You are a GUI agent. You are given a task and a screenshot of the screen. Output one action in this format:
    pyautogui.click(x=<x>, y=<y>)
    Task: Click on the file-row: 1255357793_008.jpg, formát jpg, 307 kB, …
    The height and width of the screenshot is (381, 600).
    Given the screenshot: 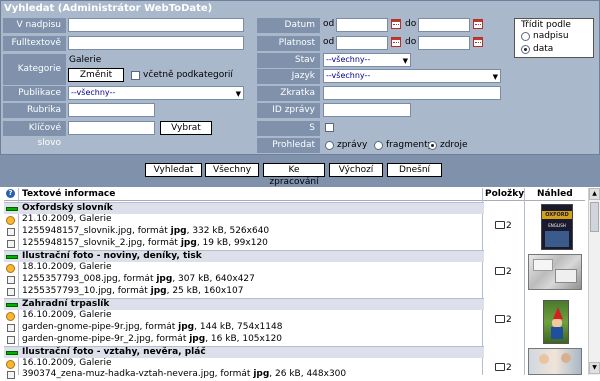 What is the action you would take?
    pyautogui.click(x=244, y=280)
    